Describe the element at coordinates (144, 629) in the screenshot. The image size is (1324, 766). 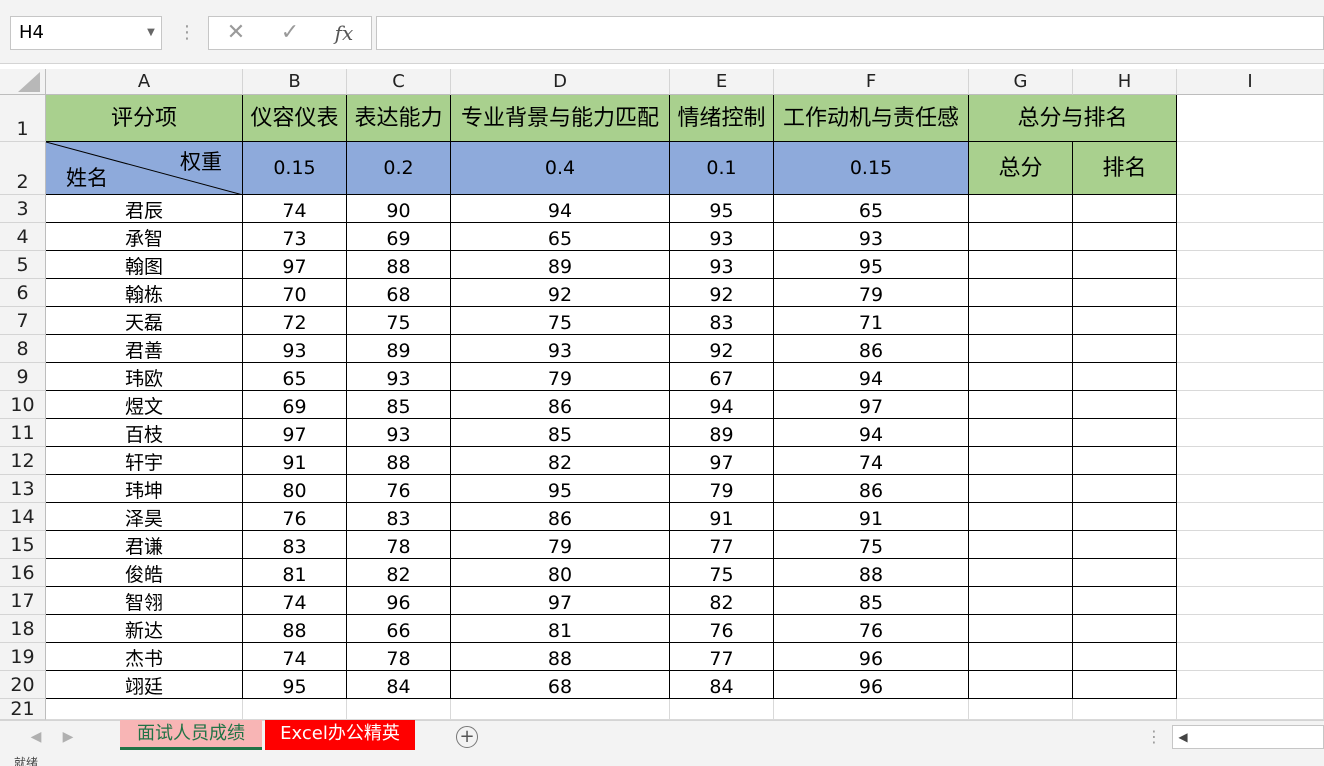
I see `name-cell: 新达` at that location.